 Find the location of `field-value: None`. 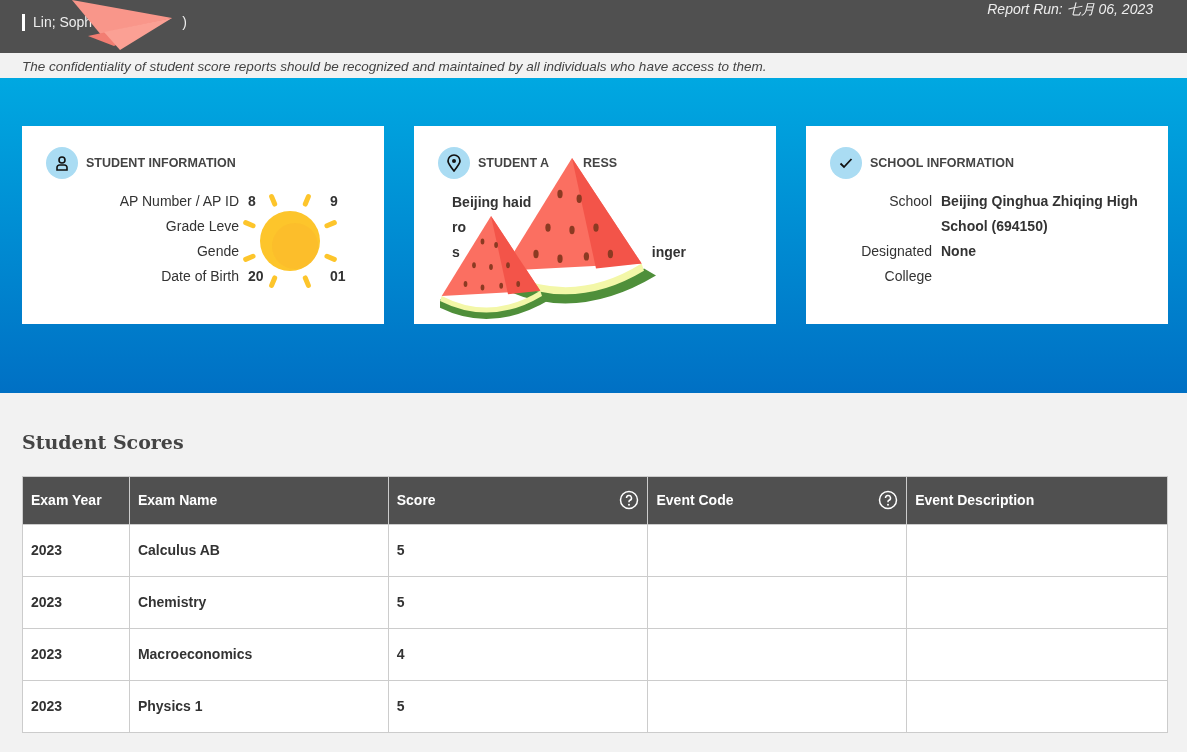

field-value: None is located at coordinates (958, 251).